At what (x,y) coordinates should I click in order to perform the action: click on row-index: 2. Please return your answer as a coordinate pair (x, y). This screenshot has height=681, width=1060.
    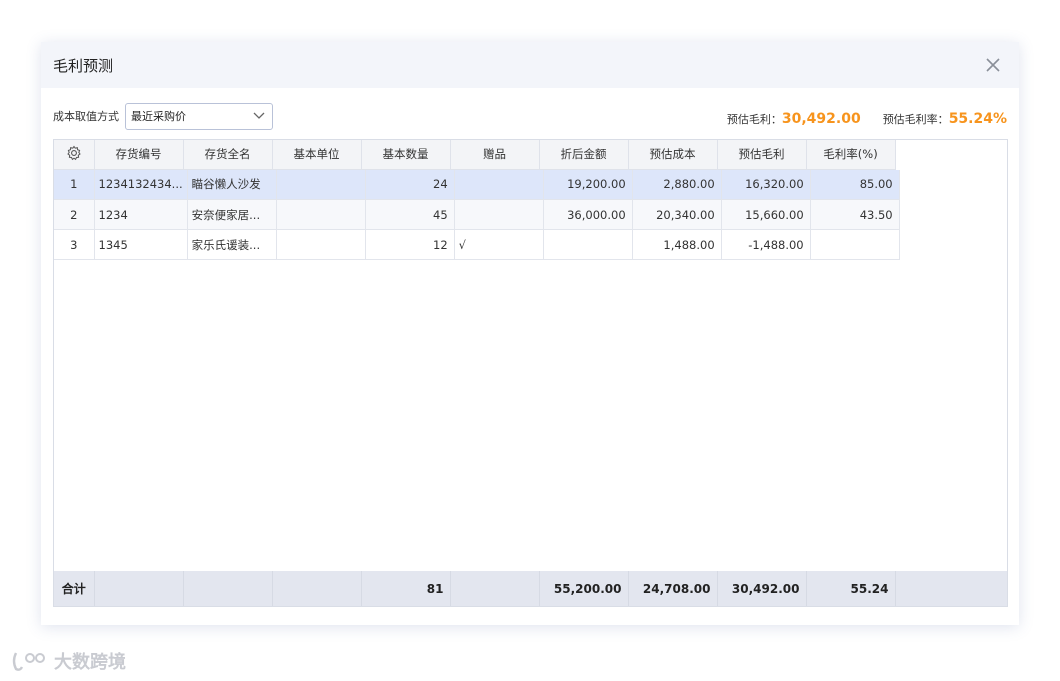
    Looking at the image, I should click on (74, 214).